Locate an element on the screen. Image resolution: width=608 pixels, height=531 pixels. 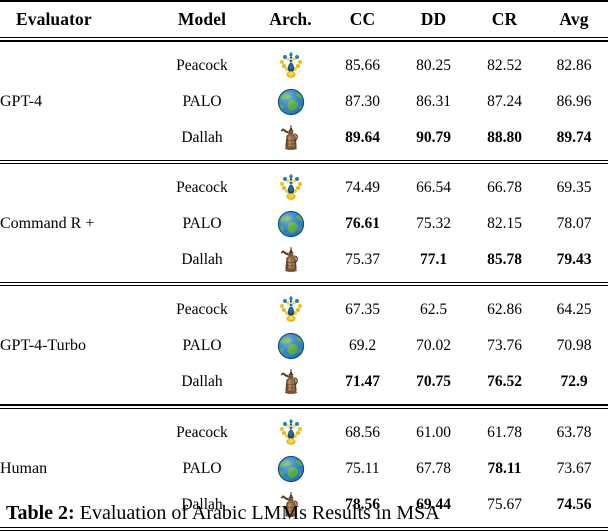
column-header-avg: Avg is located at coordinates (574, 19).